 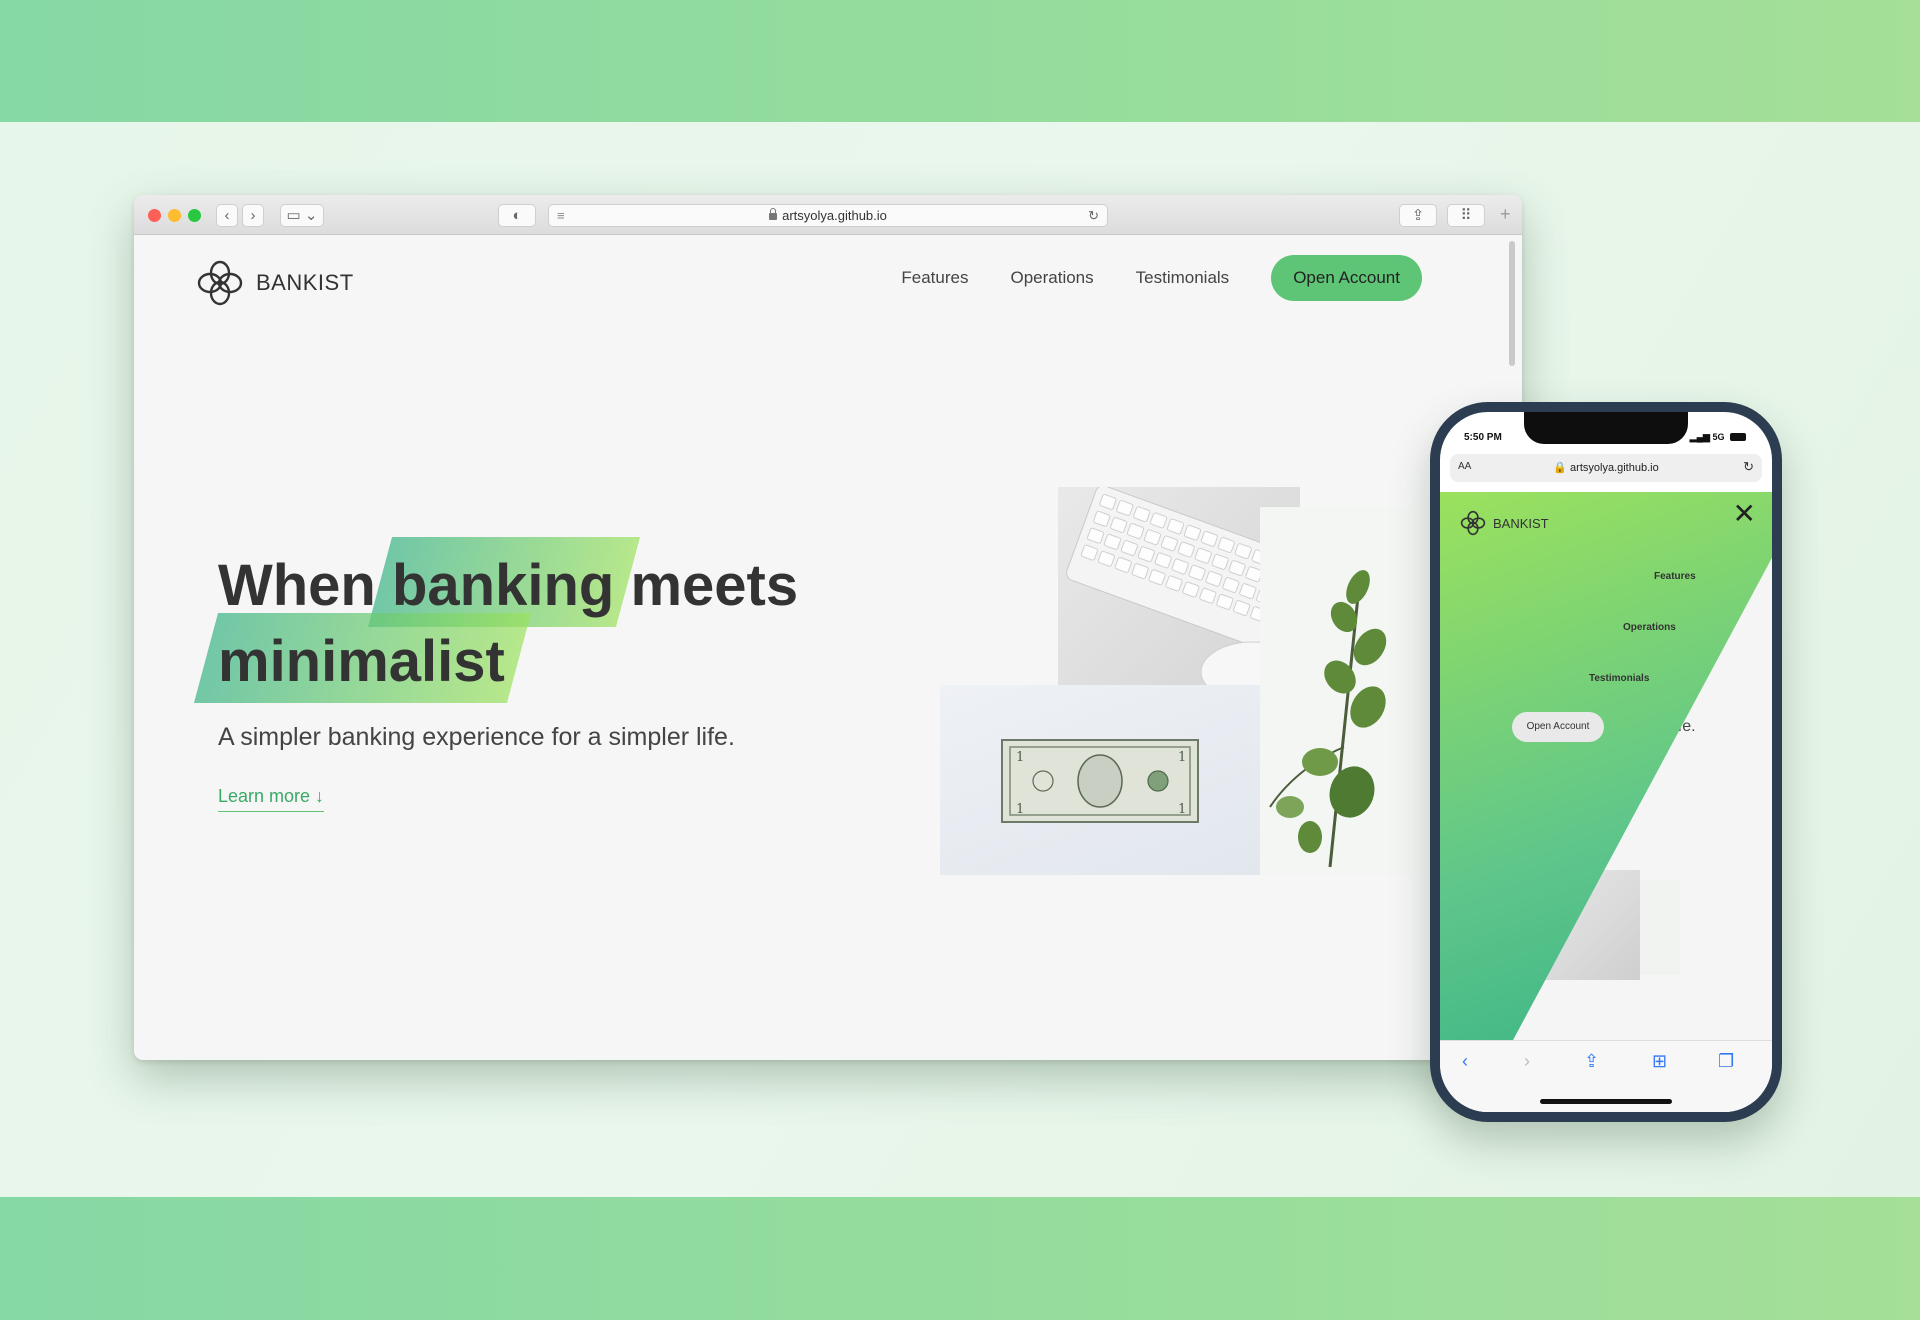 What do you see at coordinates (1726, 1061) in the screenshot?
I see `tabs-icon: ❐` at bounding box center [1726, 1061].